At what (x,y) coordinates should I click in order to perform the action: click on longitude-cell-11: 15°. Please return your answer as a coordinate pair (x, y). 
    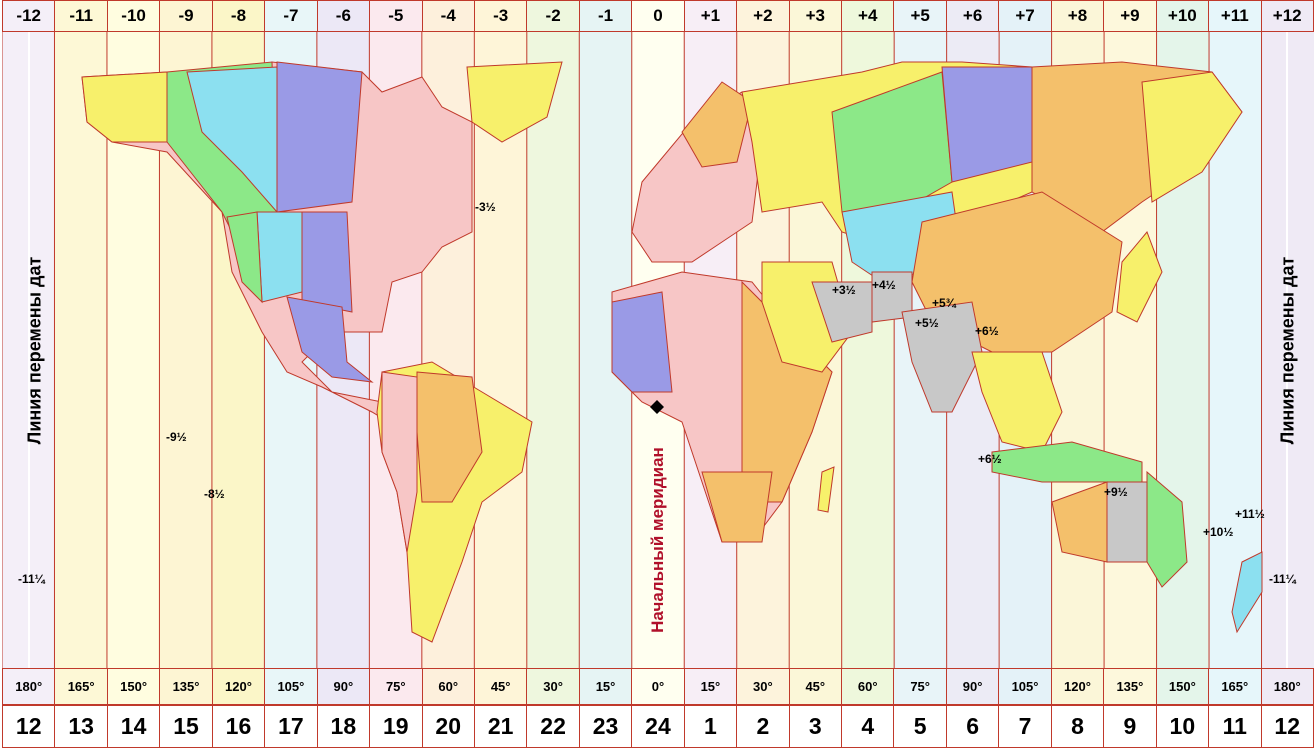
    Looking at the image, I should click on (605, 686).